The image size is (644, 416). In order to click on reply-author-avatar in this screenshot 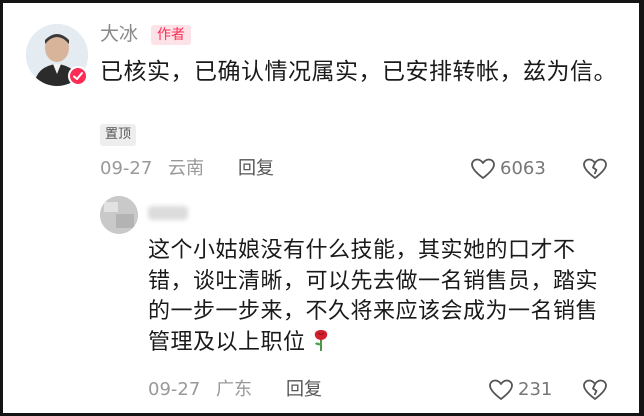, I will do `click(119, 215)`.